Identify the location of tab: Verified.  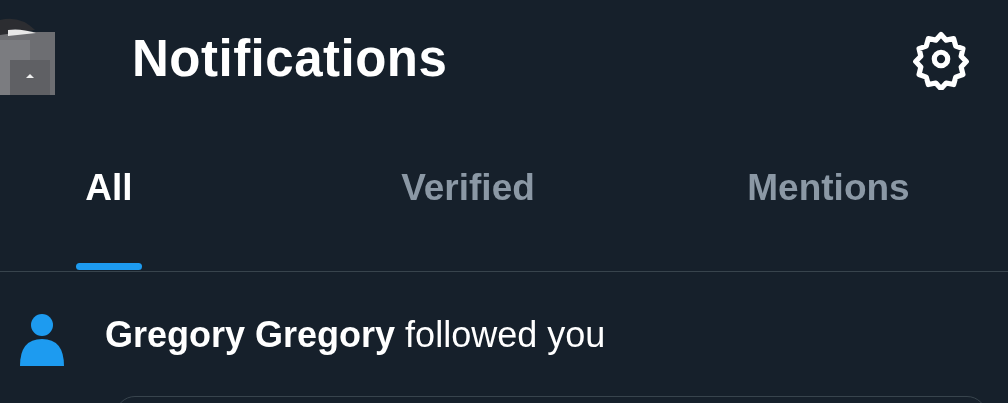
(468, 198).